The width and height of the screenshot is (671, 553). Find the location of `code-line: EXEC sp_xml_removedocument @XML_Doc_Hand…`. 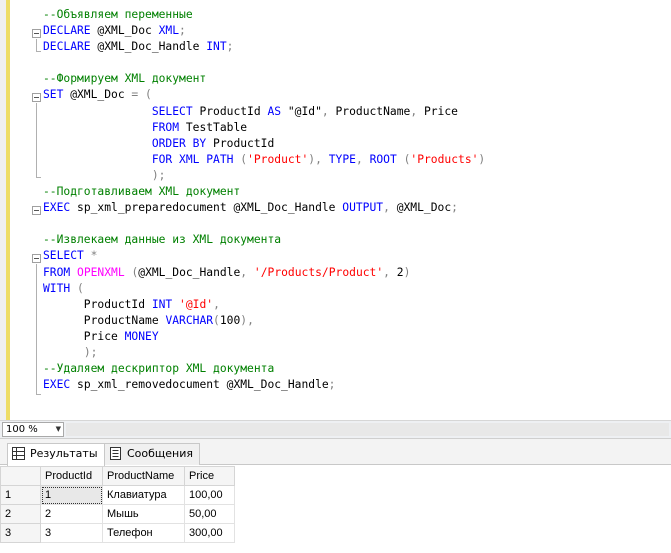

code-line: EXEC sp_xml_removedocument @XML_Doc_Hand… is located at coordinates (264, 385).